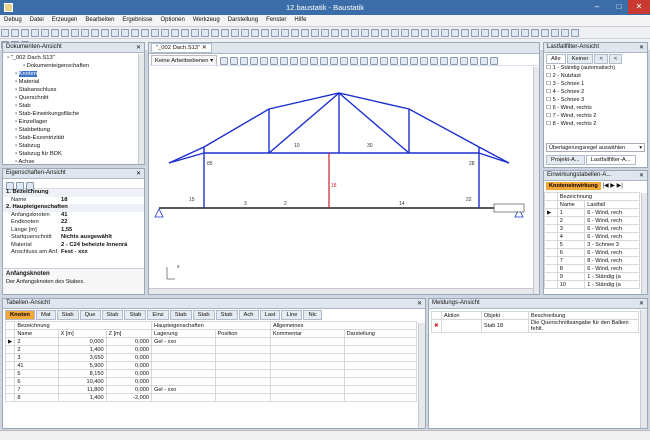  I want to click on tab-document: "_002 Dach.S13" ✕, so click(181, 48).